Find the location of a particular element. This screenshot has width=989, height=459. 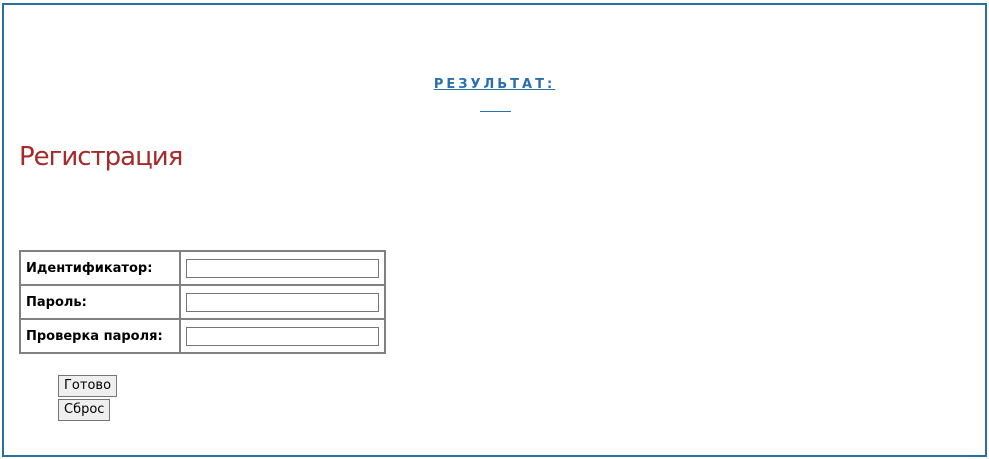

registration-table: Идентификатор: Пароль: Проверка пароля: is located at coordinates (202, 302).